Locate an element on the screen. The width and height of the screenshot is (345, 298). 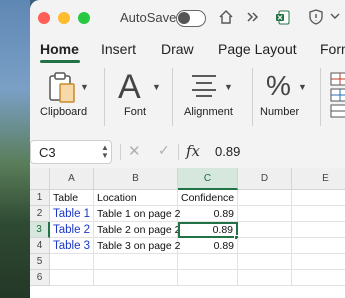
cell-b4: Table 3 on page 2 is located at coordinates (137, 246).